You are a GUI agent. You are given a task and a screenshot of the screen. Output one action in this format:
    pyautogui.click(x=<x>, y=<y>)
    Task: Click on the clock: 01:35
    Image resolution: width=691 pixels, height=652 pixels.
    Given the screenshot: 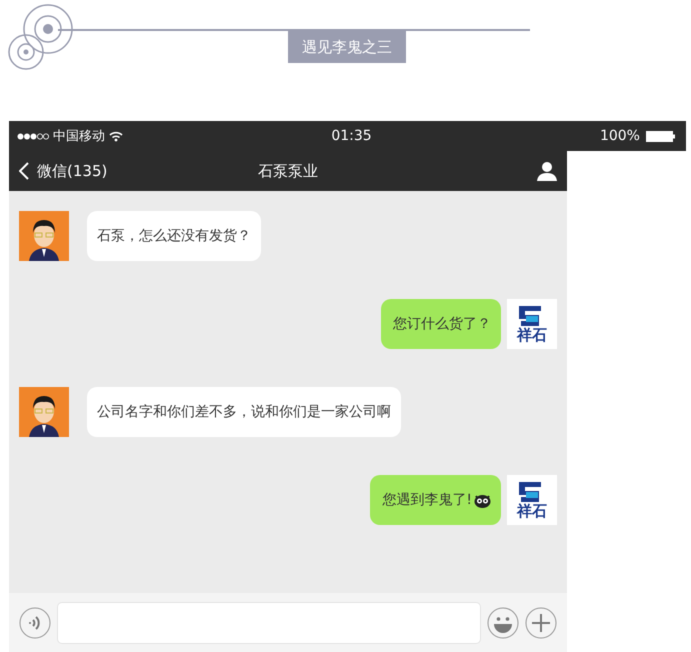 What is the action you would take?
    pyautogui.click(x=351, y=136)
    